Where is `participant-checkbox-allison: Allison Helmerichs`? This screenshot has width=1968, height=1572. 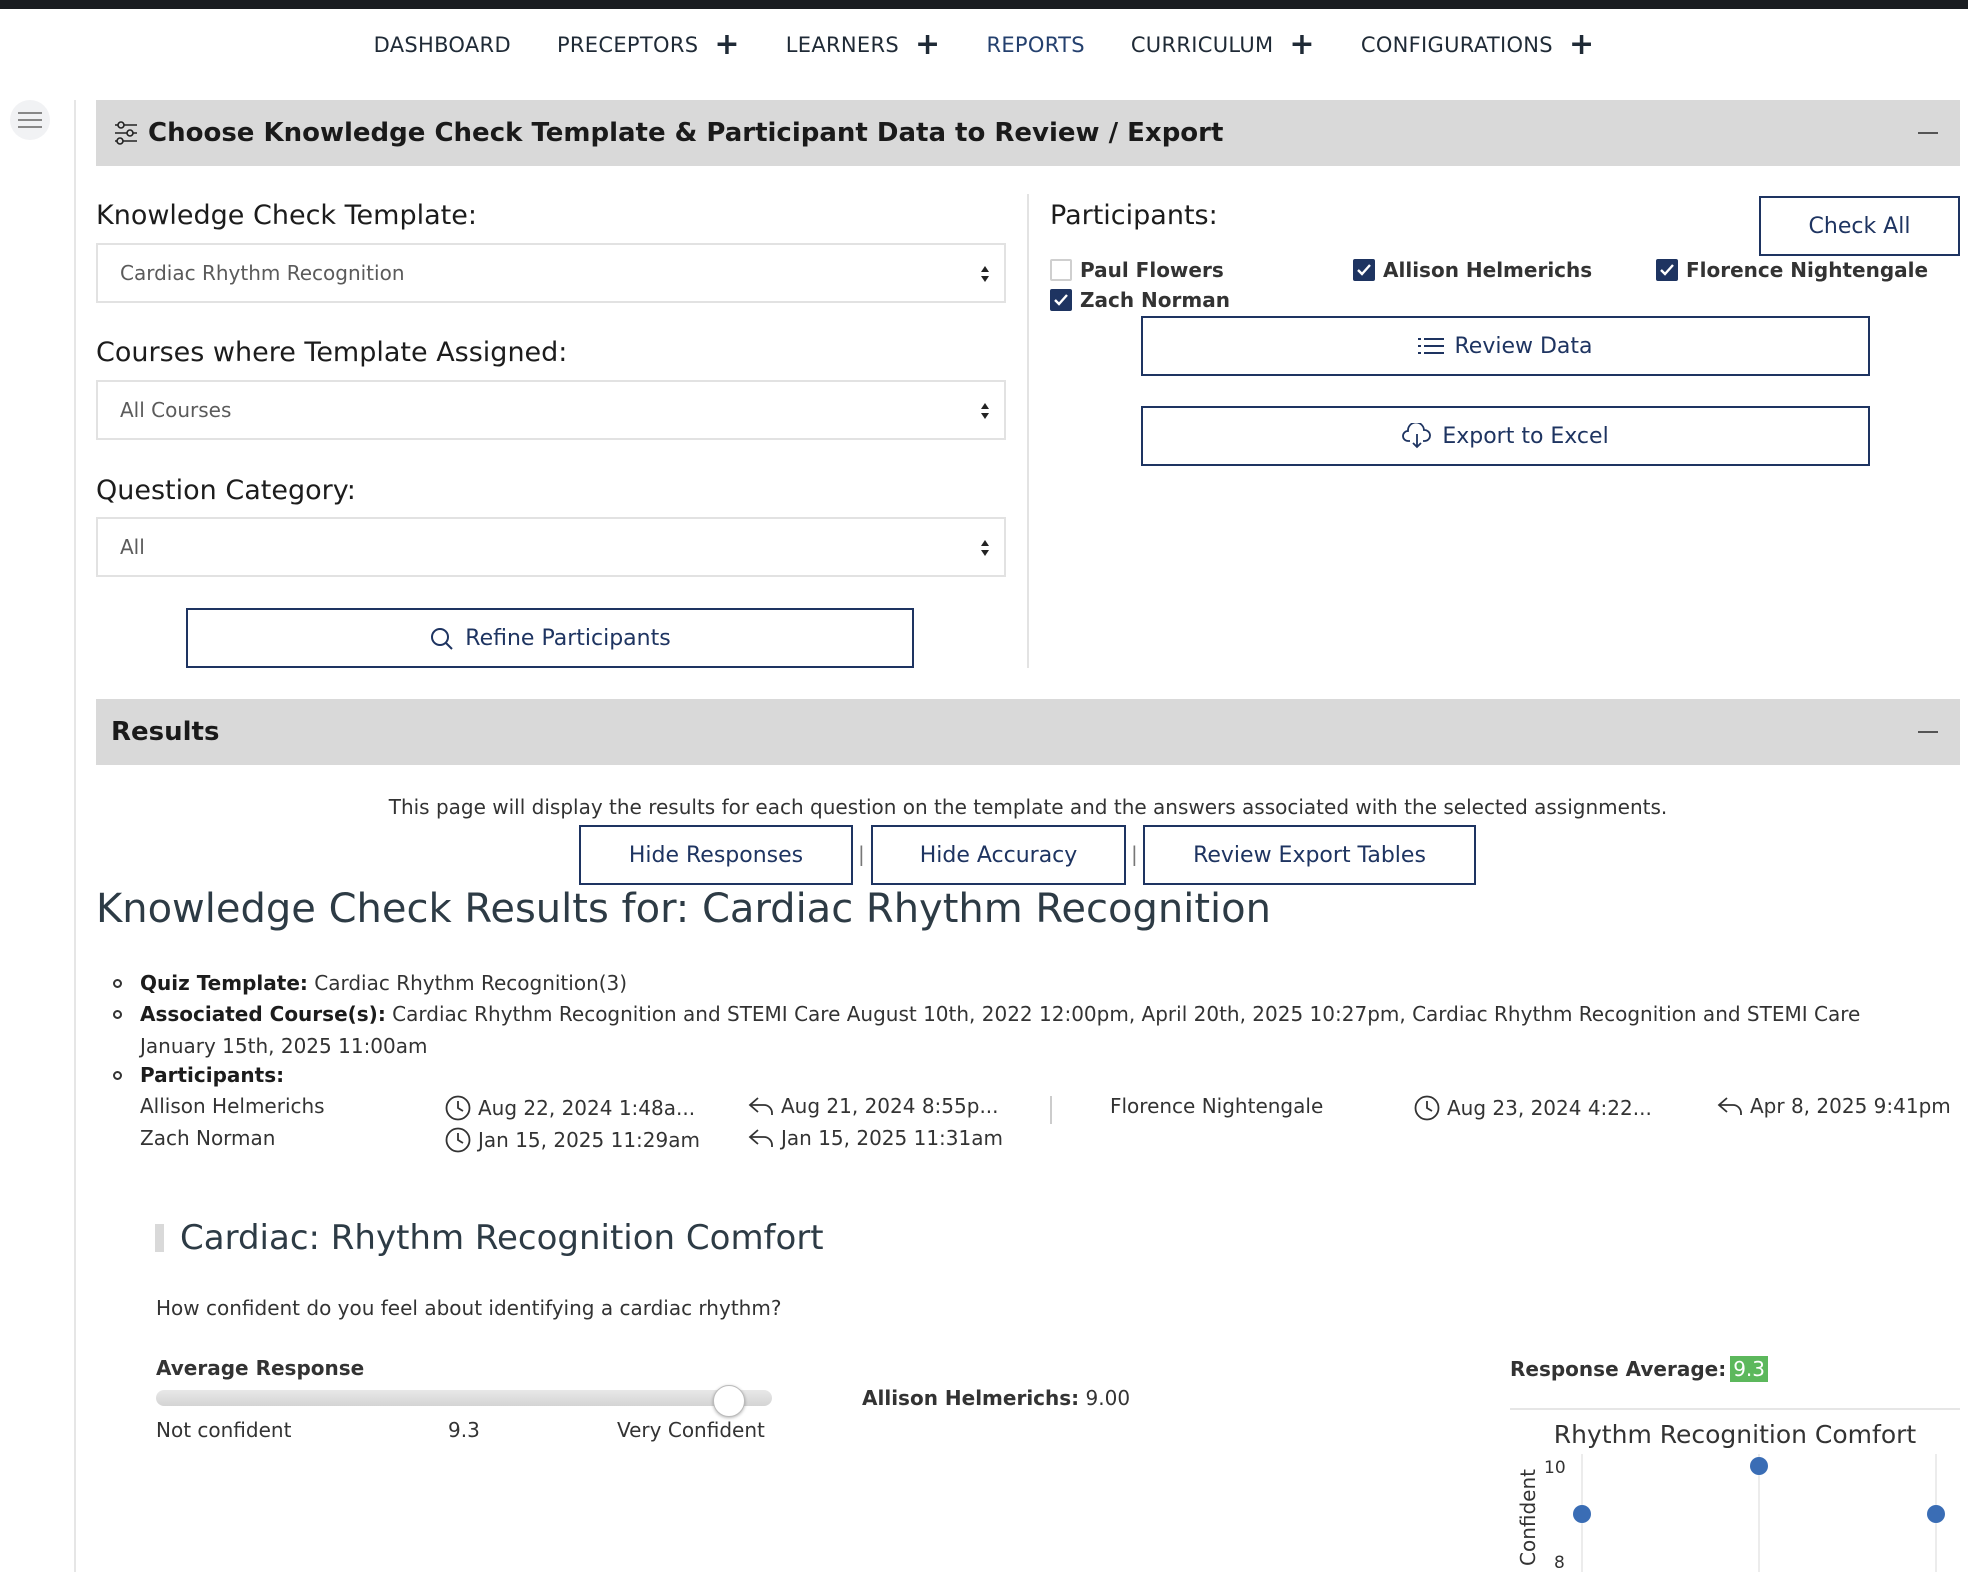
participant-checkbox-allison: Allison Helmerichs is located at coordinates (1472, 270).